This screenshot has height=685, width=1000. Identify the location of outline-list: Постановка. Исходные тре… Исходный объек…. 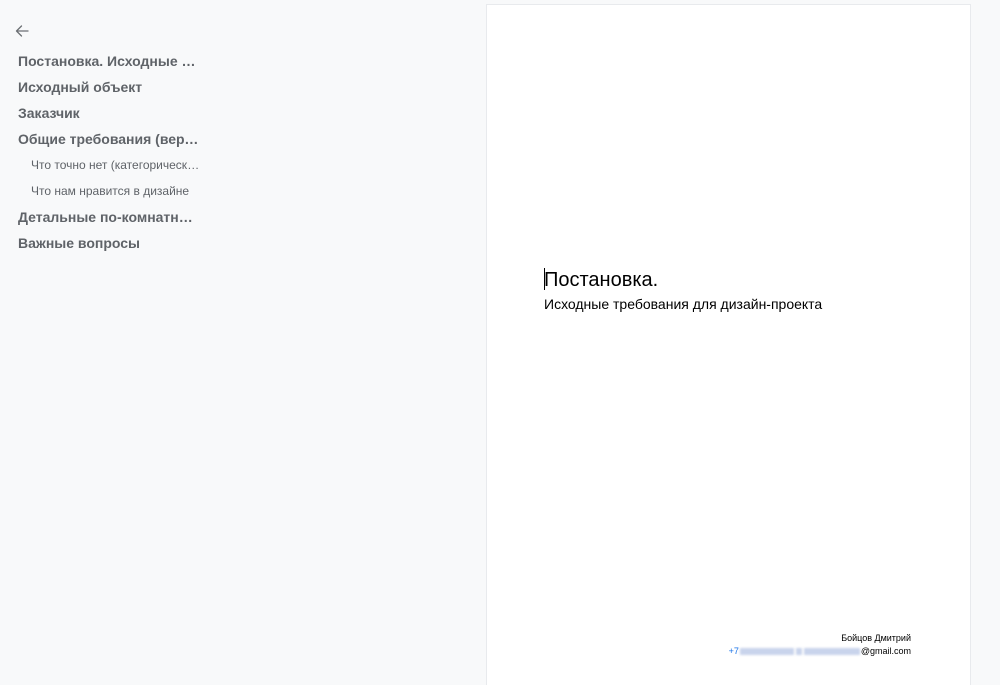
(110, 152).